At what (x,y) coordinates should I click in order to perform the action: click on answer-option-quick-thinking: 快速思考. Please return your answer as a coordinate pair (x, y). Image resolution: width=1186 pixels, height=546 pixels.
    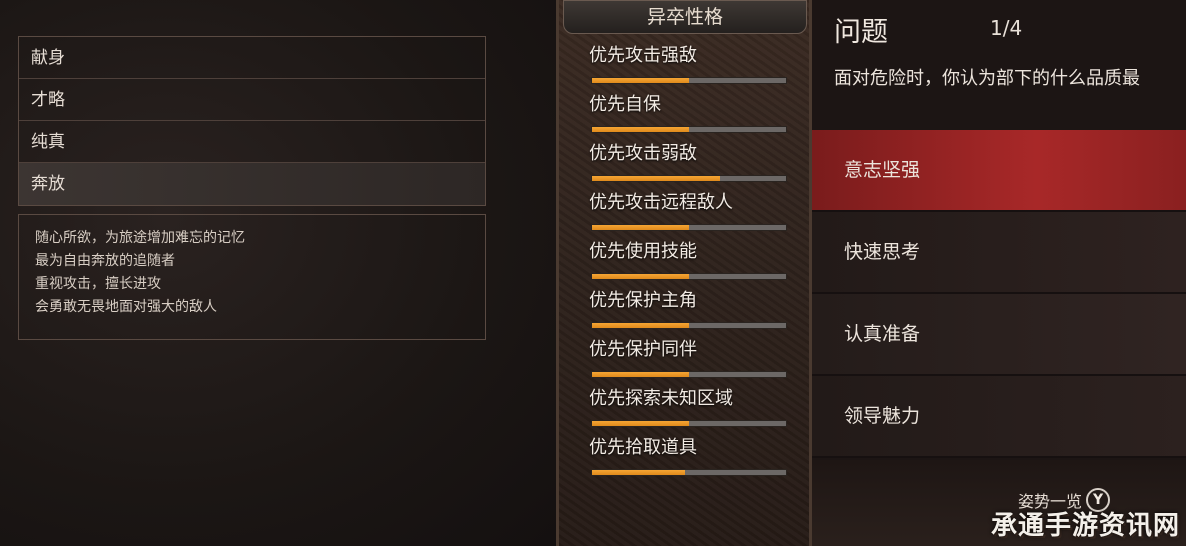
    Looking at the image, I should click on (999, 253).